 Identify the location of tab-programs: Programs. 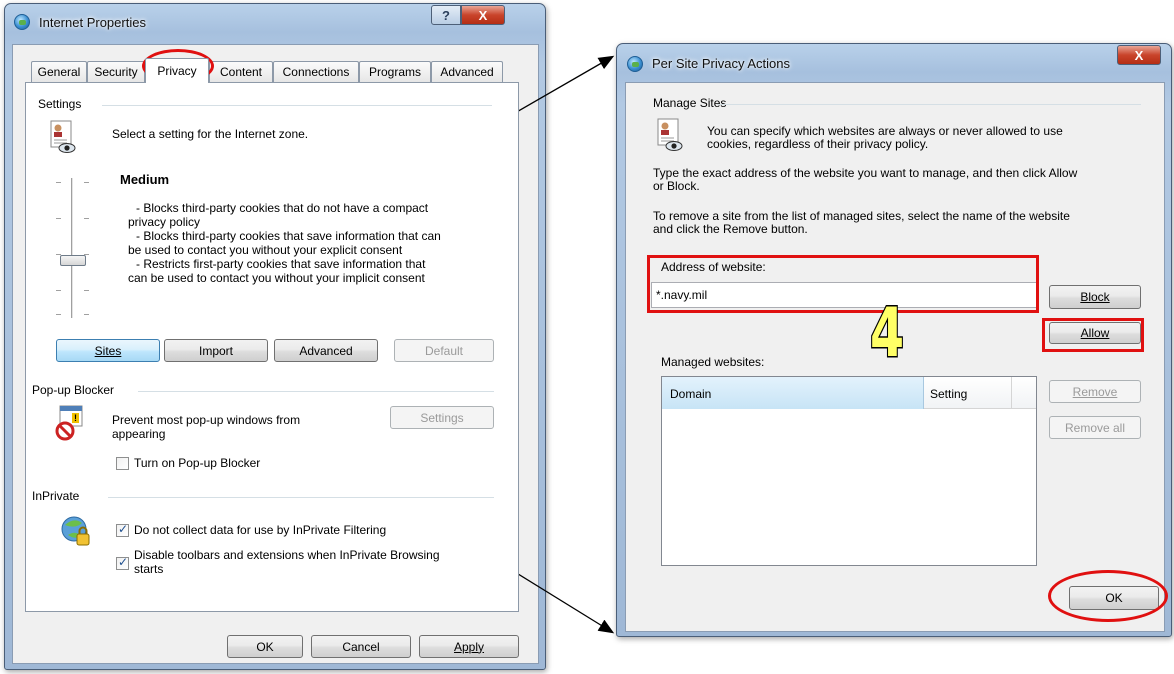
(395, 71).